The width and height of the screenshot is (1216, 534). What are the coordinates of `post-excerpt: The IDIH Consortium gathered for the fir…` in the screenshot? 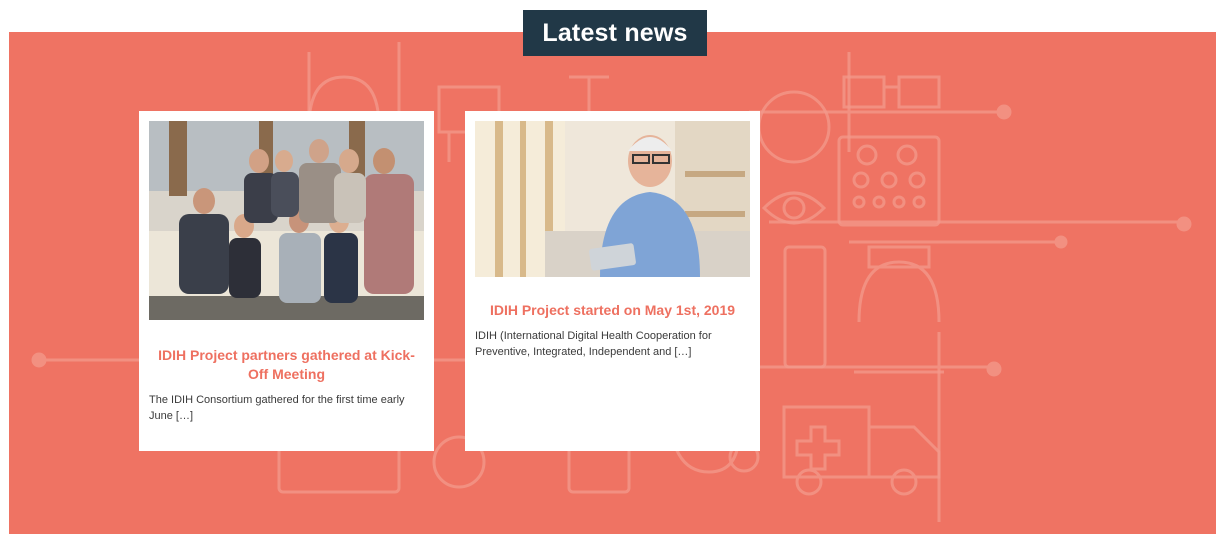 It's located at (277, 408).